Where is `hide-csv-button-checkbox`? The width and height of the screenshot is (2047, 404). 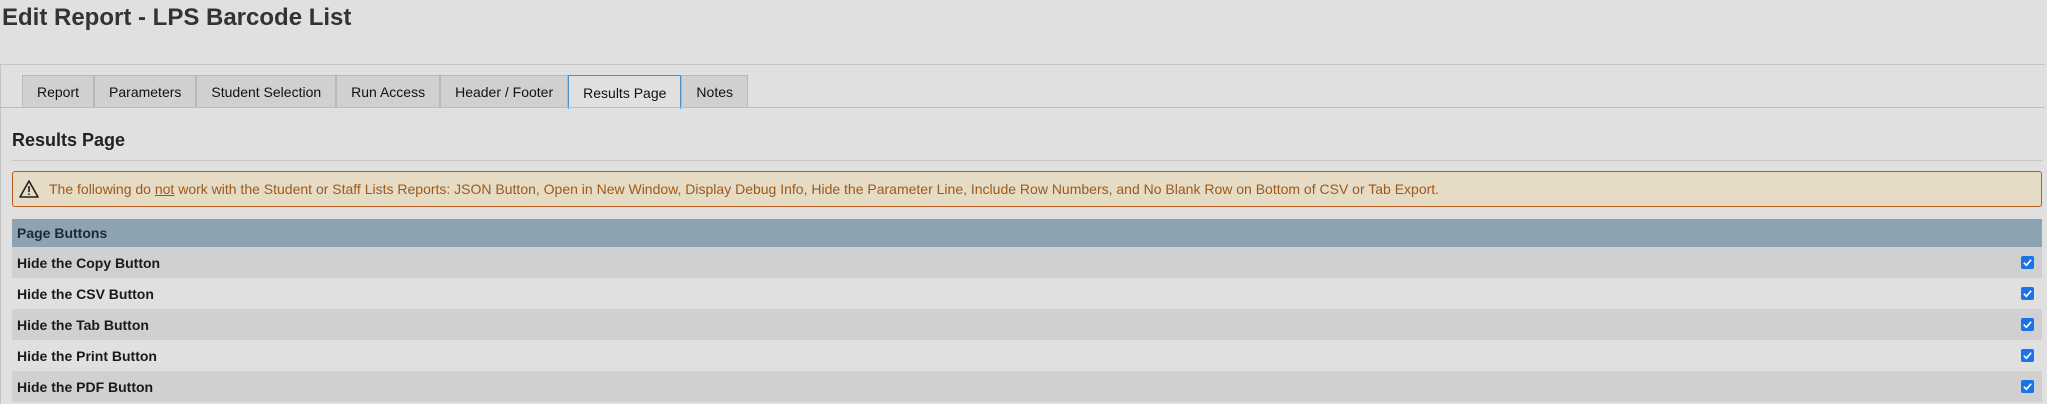 hide-csv-button-checkbox is located at coordinates (2027, 293).